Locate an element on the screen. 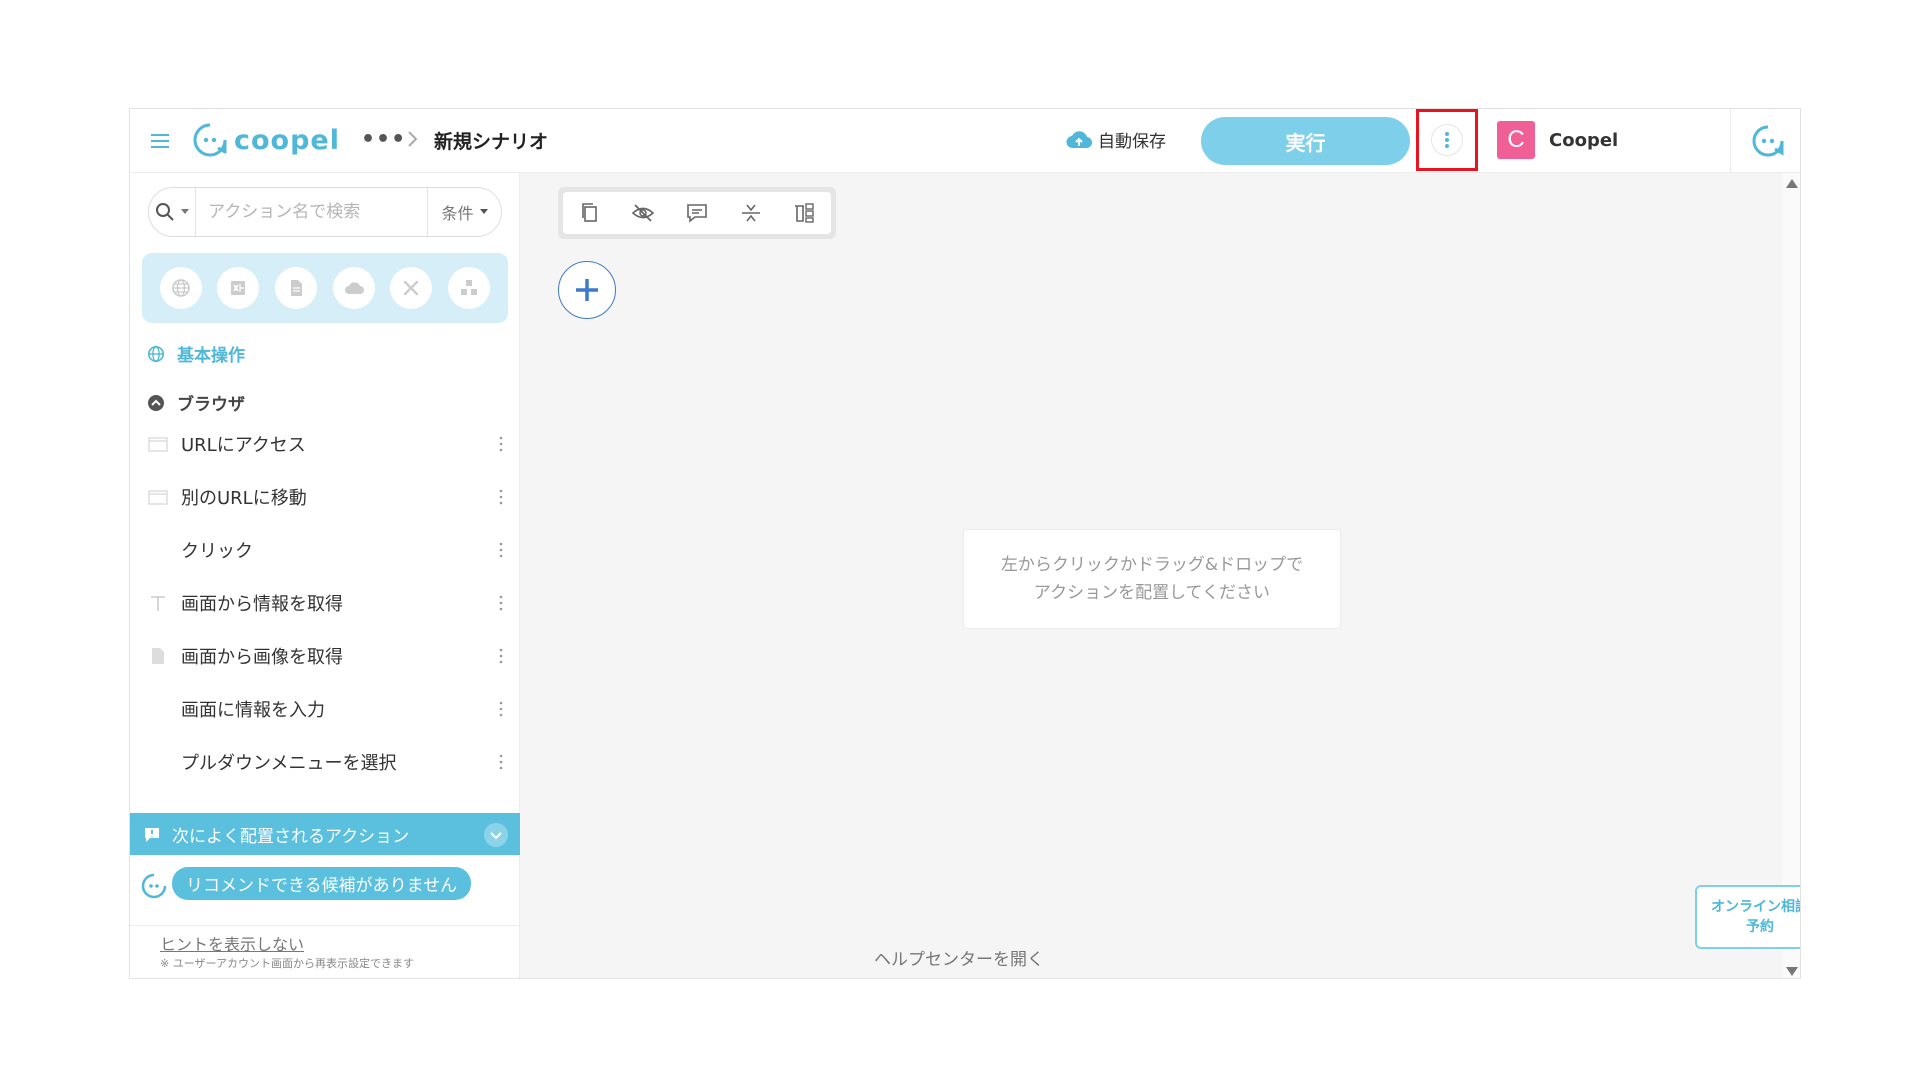  condition-label: 条件 is located at coordinates (457, 213).